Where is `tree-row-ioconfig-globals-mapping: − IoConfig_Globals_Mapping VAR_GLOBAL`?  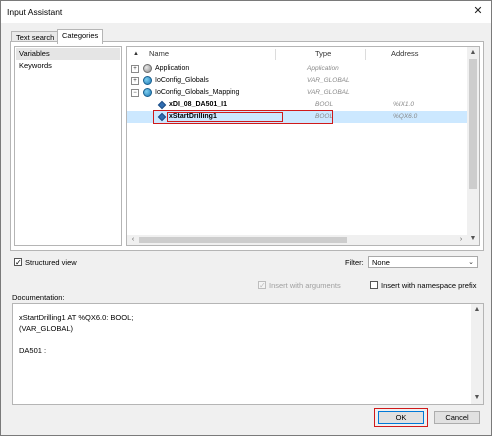 tree-row-ioconfig-globals-mapping: − IoConfig_Globals_Mapping VAR_GLOBAL is located at coordinates (297, 93).